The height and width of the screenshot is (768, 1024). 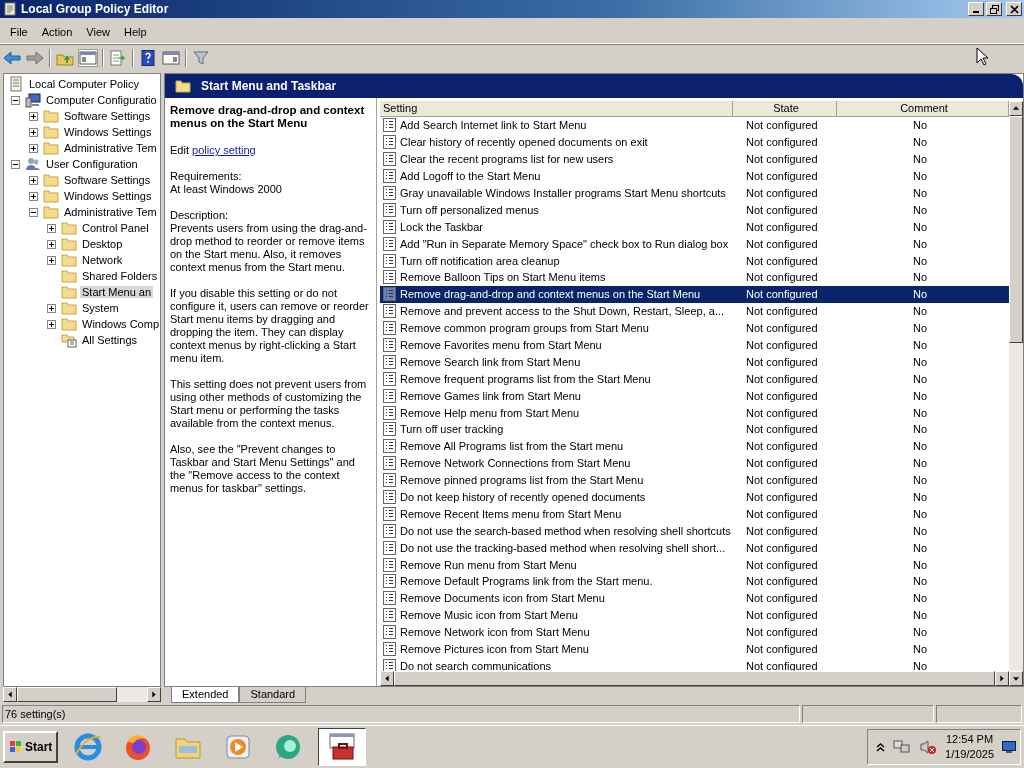 I want to click on tree-item: User Configuration, so click(x=92, y=164).